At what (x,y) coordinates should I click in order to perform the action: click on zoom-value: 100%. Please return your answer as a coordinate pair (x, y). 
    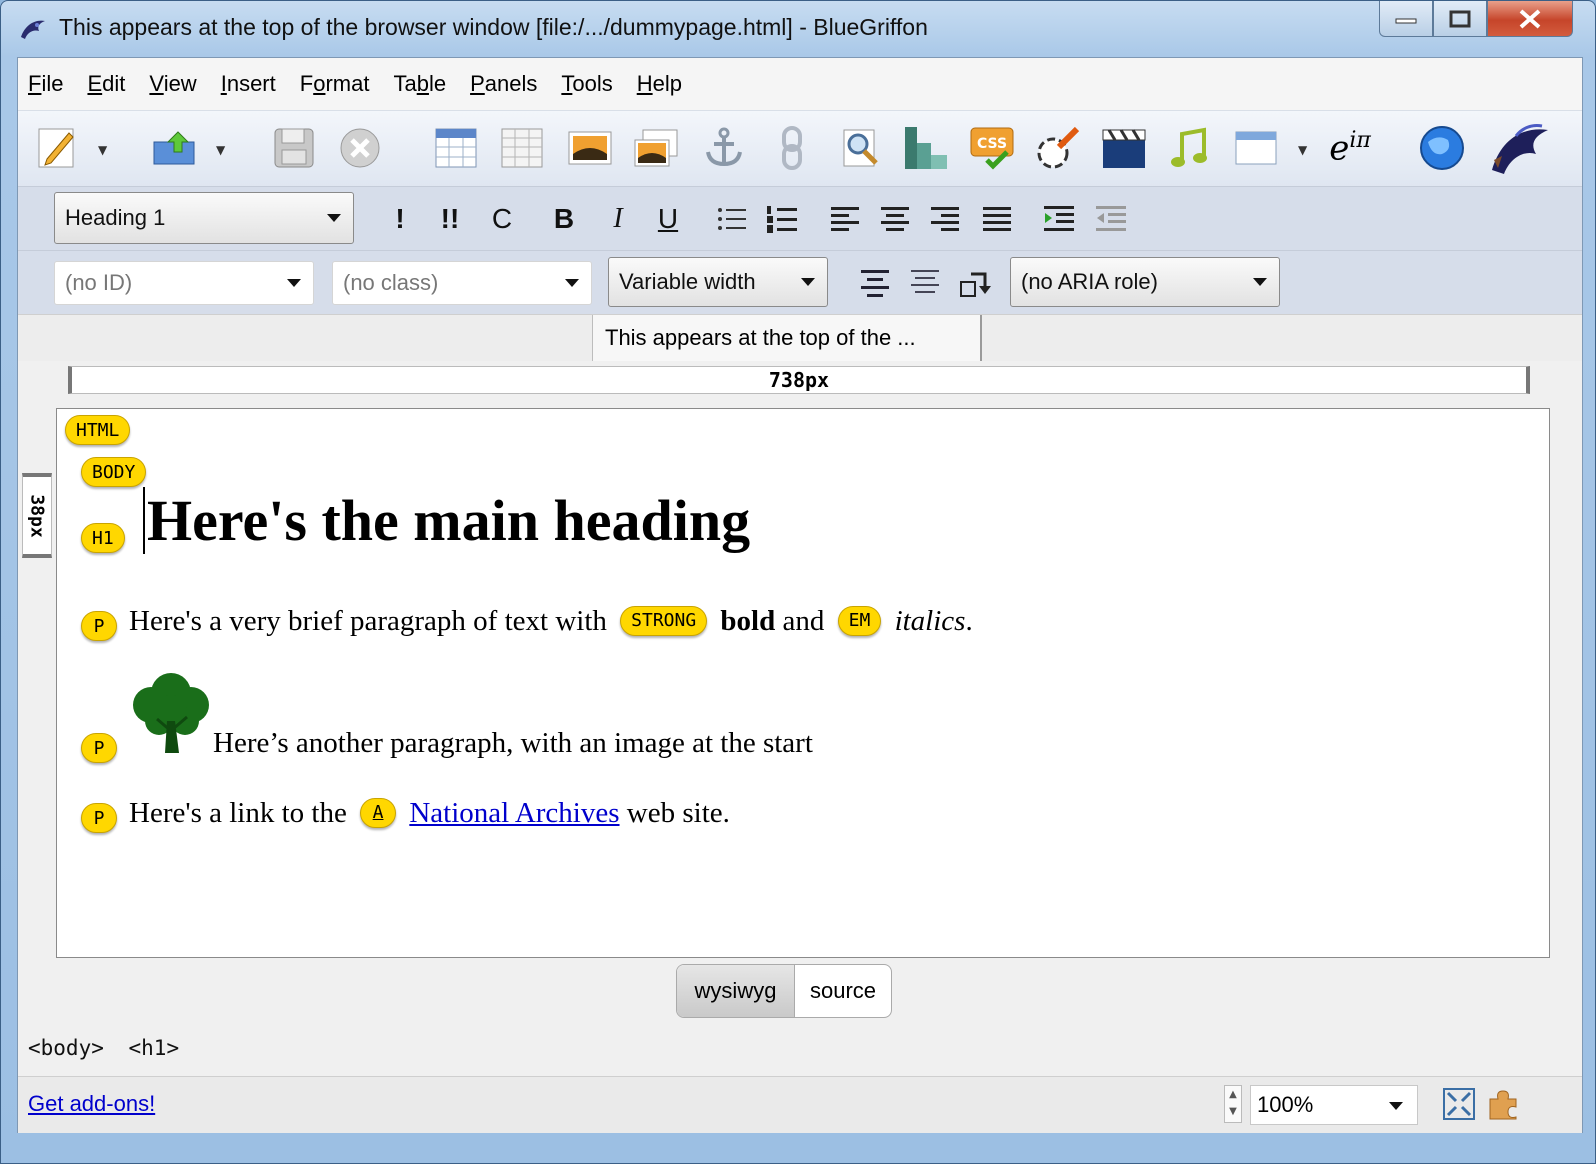
    Looking at the image, I should click on (1285, 1104).